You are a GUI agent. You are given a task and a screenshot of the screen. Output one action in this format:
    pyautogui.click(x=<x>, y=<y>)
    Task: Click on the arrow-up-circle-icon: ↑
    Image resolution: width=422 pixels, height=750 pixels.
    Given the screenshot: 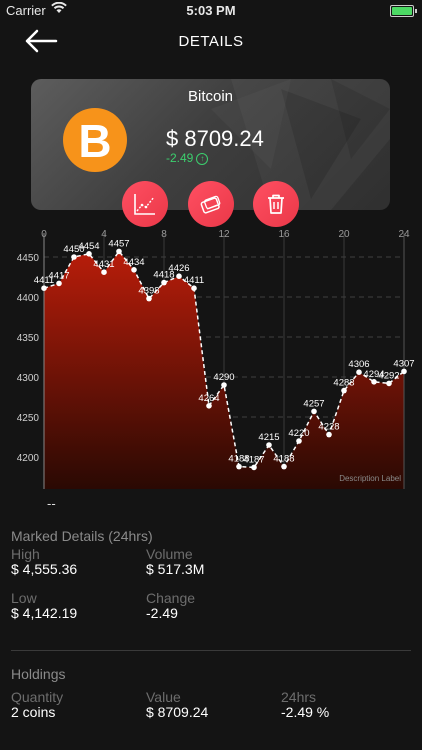 What is the action you would take?
    pyautogui.click(x=202, y=158)
    